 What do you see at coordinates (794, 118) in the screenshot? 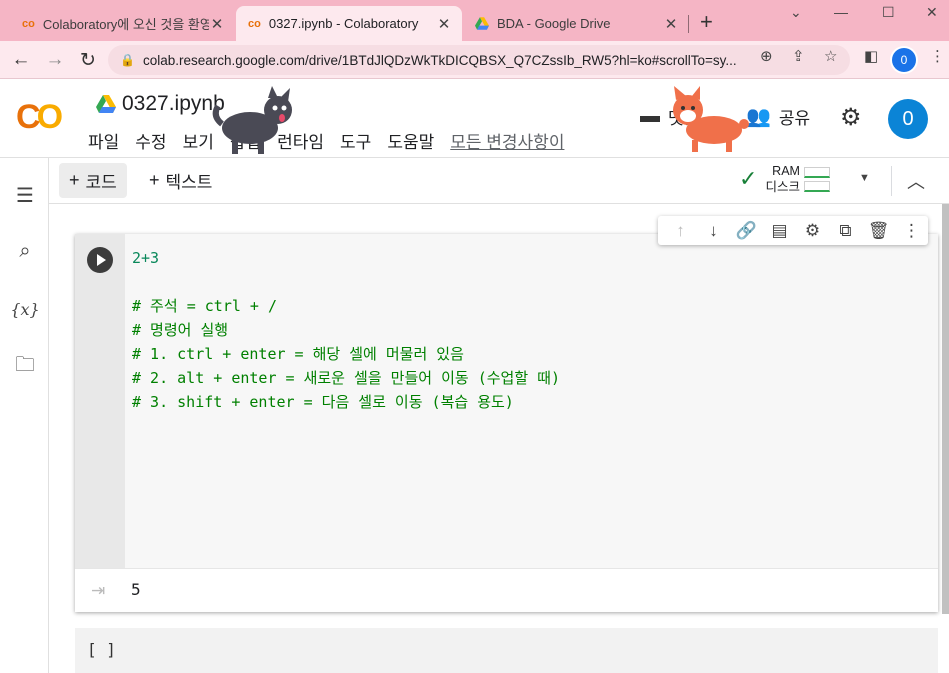
I see `share-label: 공유` at bounding box center [794, 118].